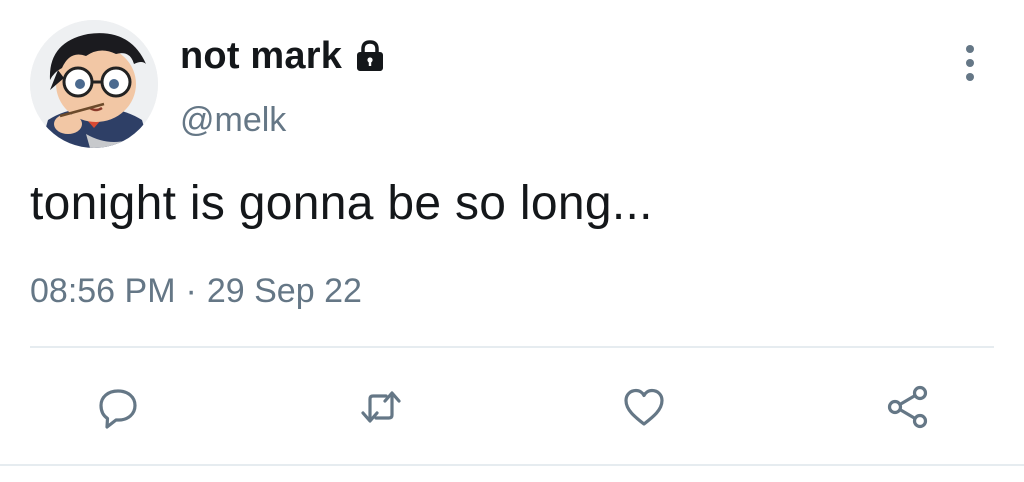 This screenshot has height=482, width=1024. I want to click on display-name-row: not mark, so click(284, 56).